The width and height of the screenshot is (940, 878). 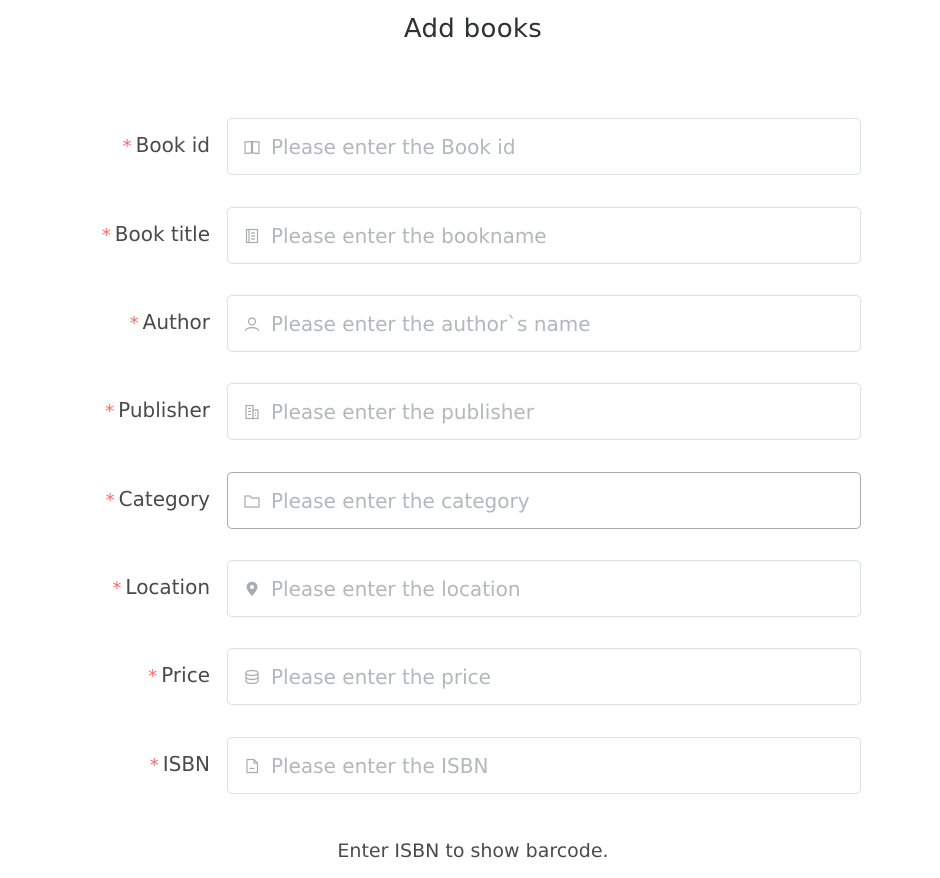 I want to click on coin-icon, so click(x=252, y=677).